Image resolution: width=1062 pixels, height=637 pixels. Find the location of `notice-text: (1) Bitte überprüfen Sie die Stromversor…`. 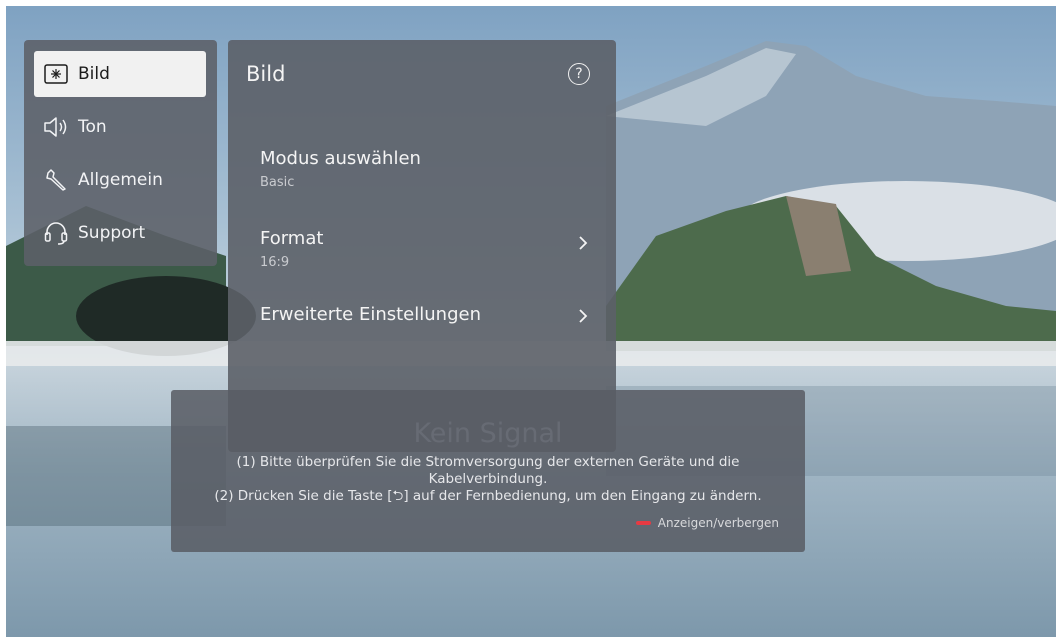

notice-text: (1) Bitte überprüfen Sie die Stromversor… is located at coordinates (488, 479).